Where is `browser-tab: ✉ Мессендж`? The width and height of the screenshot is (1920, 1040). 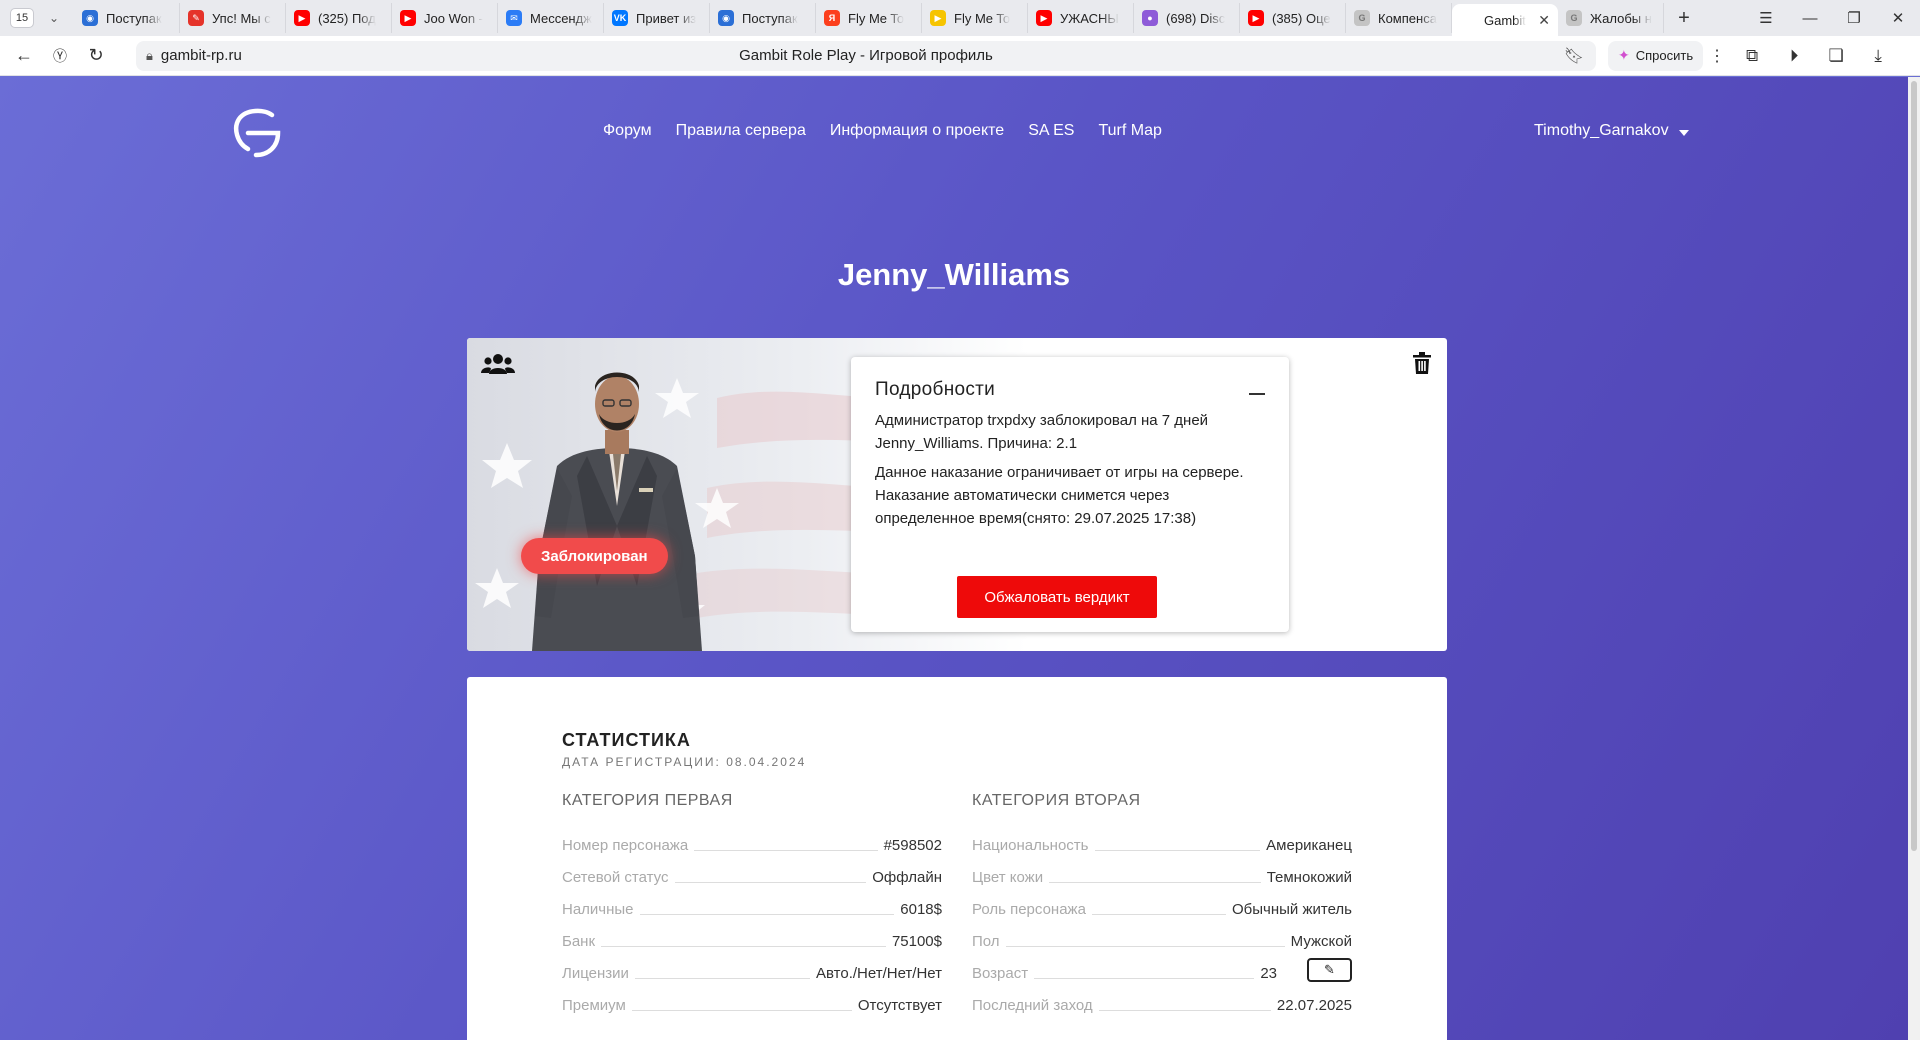
browser-tab: ✉ Мессендж is located at coordinates (551, 18).